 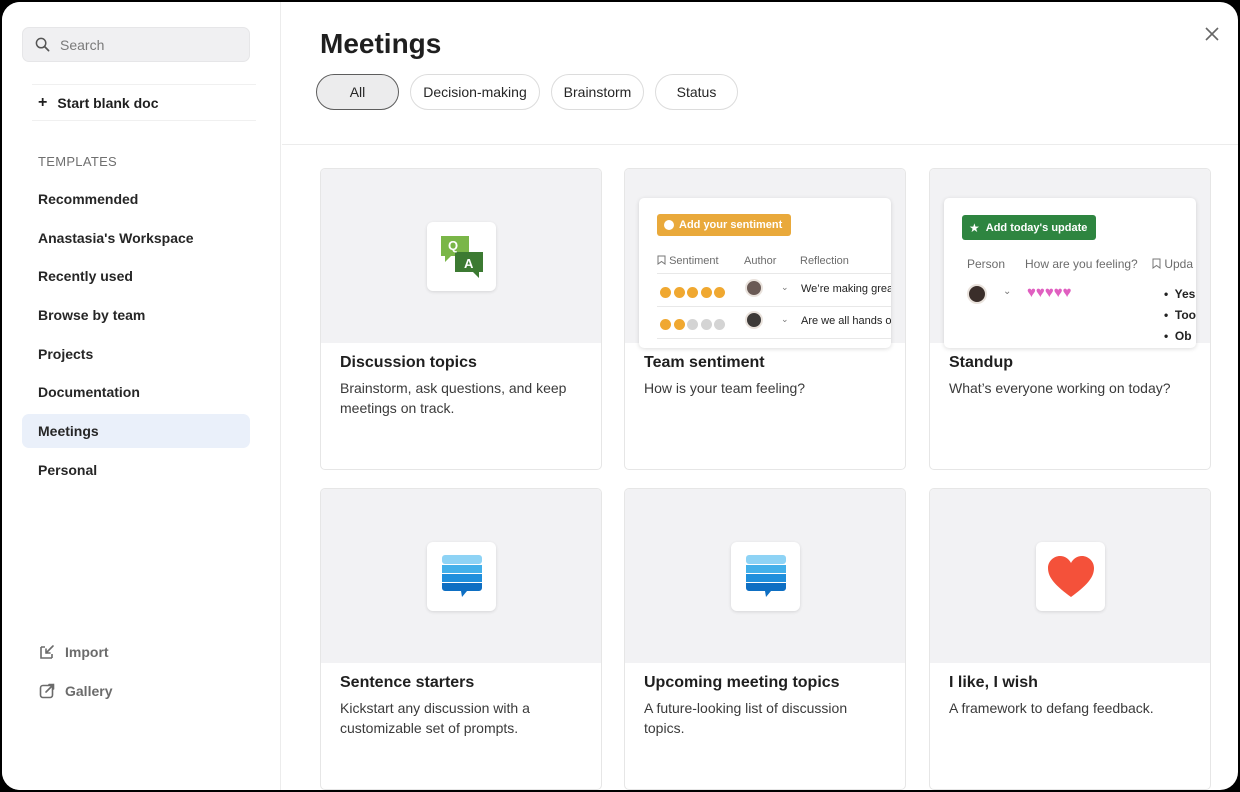 I want to click on import-button: Import, so click(x=73, y=652).